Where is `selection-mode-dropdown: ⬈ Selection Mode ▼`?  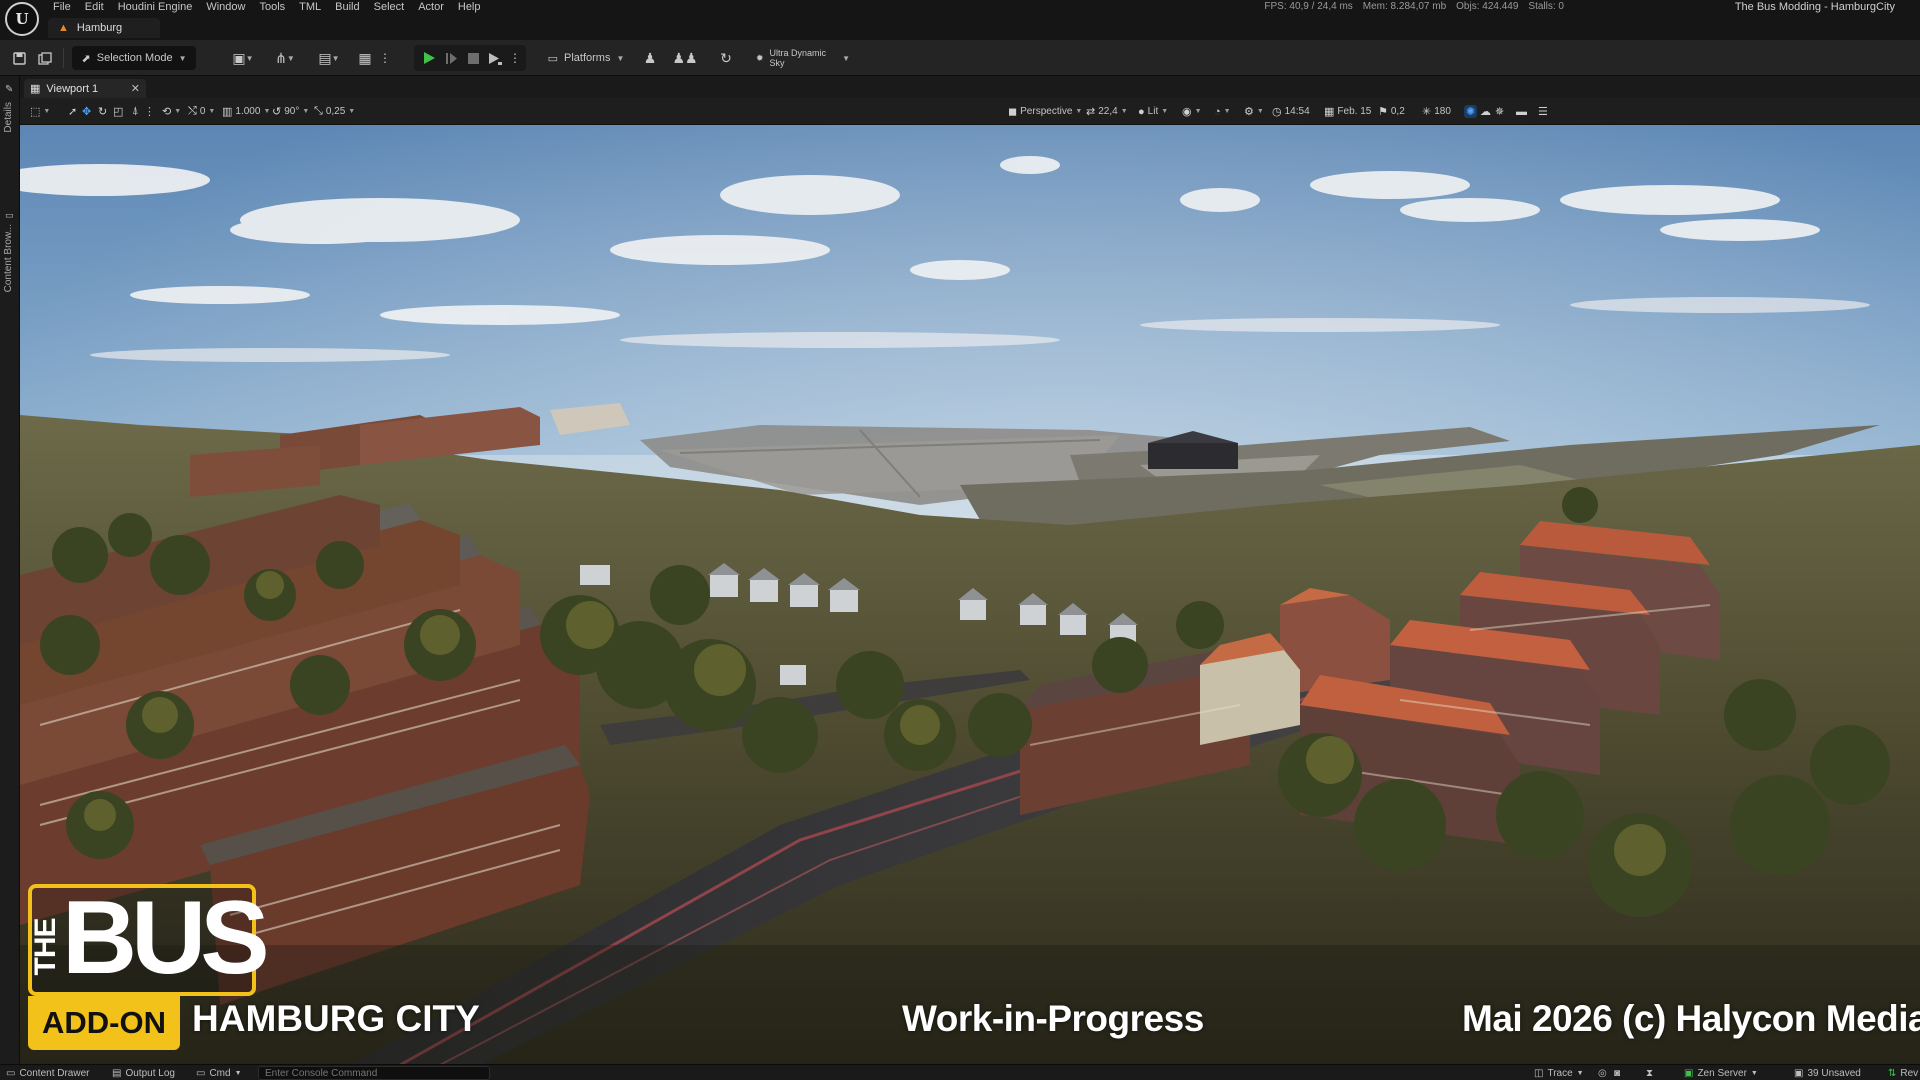 selection-mode-dropdown: ⬈ Selection Mode ▼ is located at coordinates (134, 58).